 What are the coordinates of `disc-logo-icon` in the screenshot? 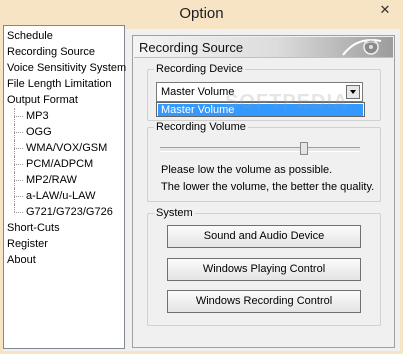 It's located at (362, 47).